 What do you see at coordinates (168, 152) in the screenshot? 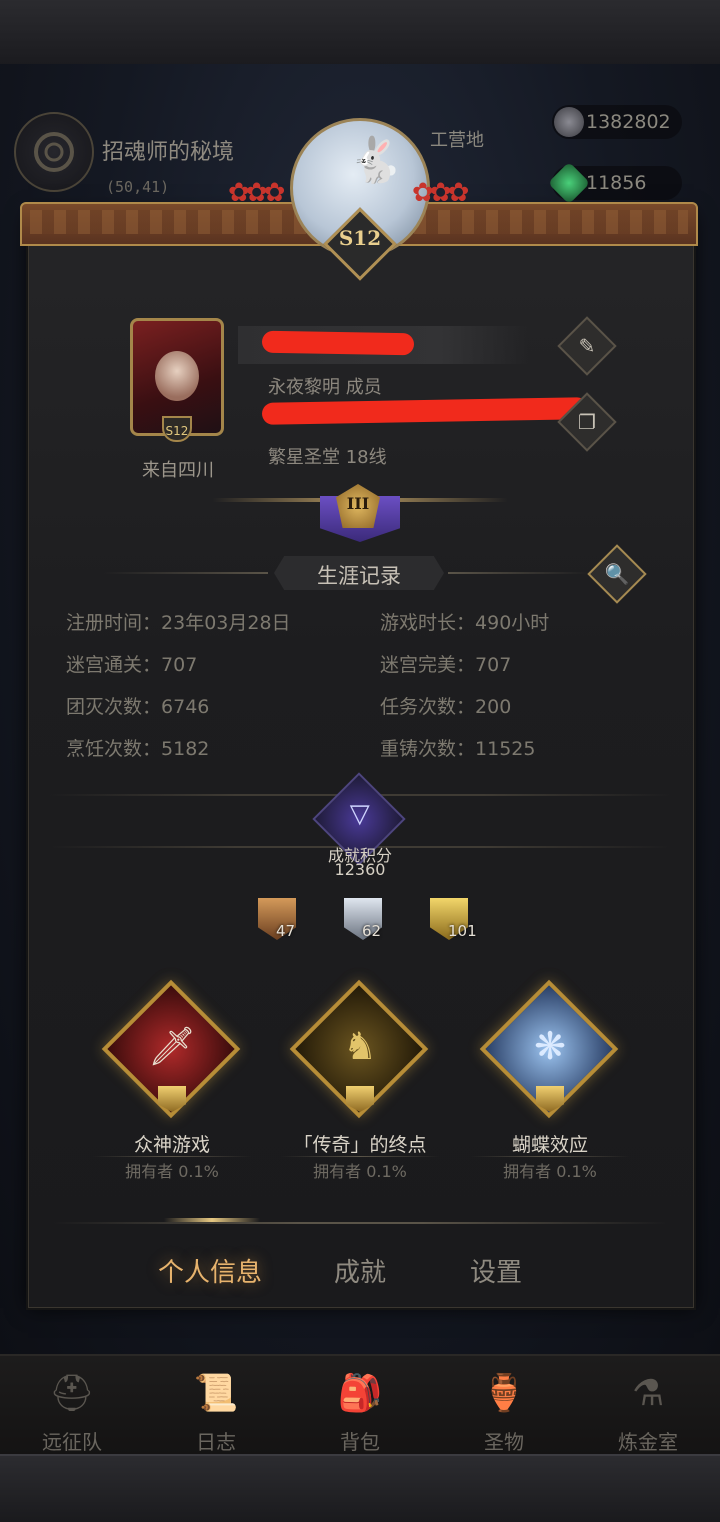
I see `zone-title: 招魂师的秘境` at bounding box center [168, 152].